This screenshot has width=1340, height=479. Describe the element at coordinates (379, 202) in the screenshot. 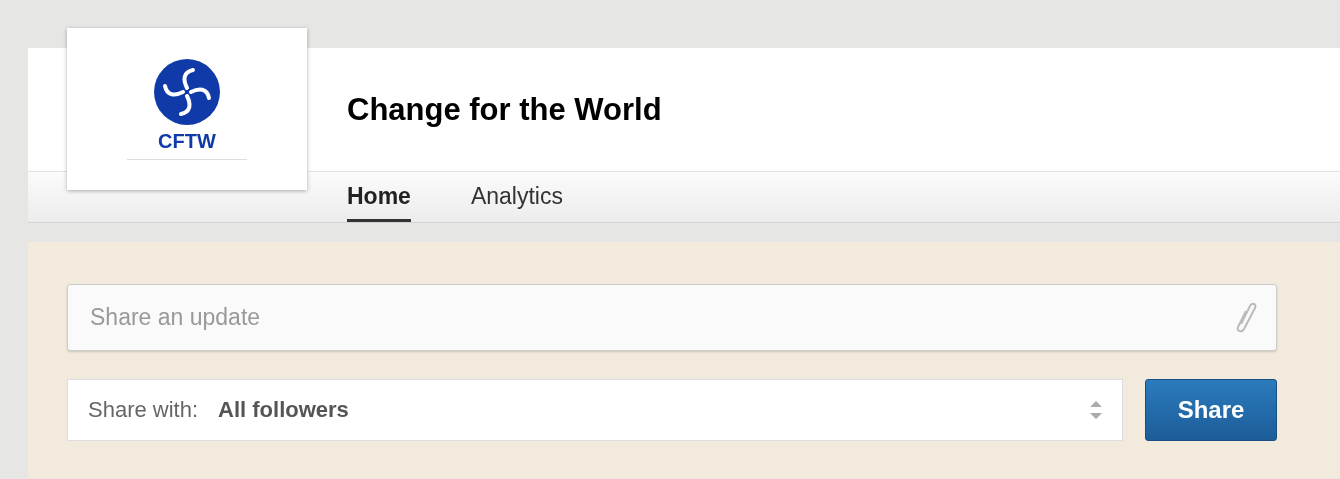

I see `nav-tab: Home` at that location.